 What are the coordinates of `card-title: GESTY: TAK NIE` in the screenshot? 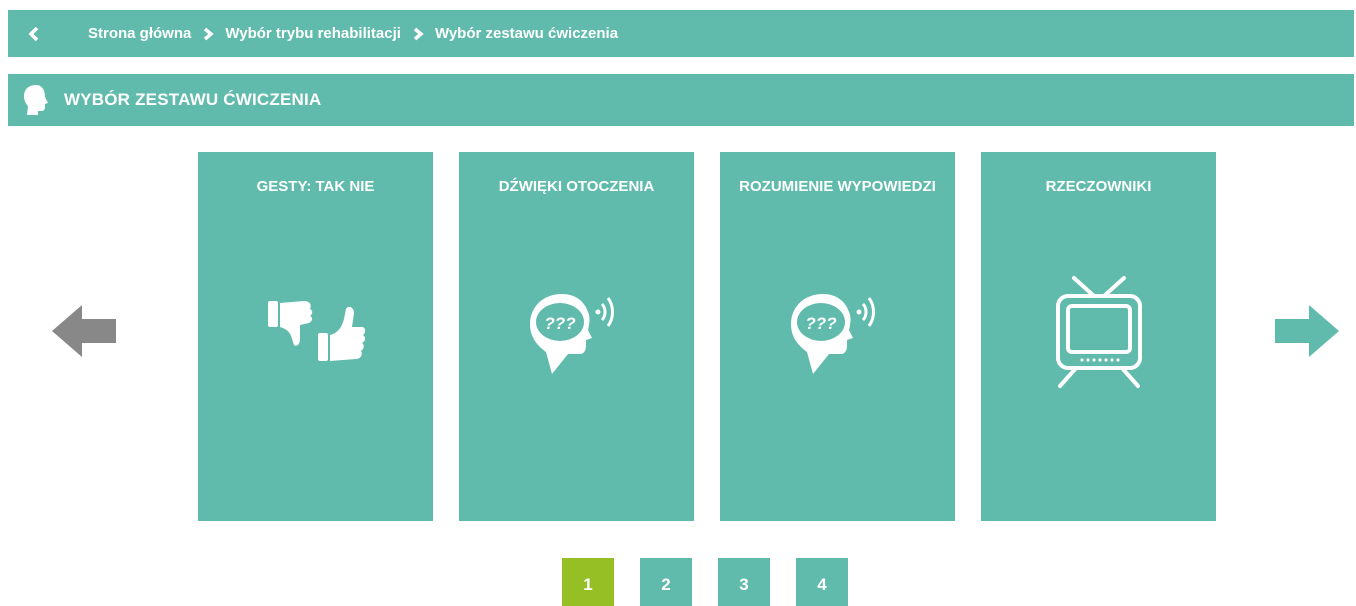 It's located at (315, 186).